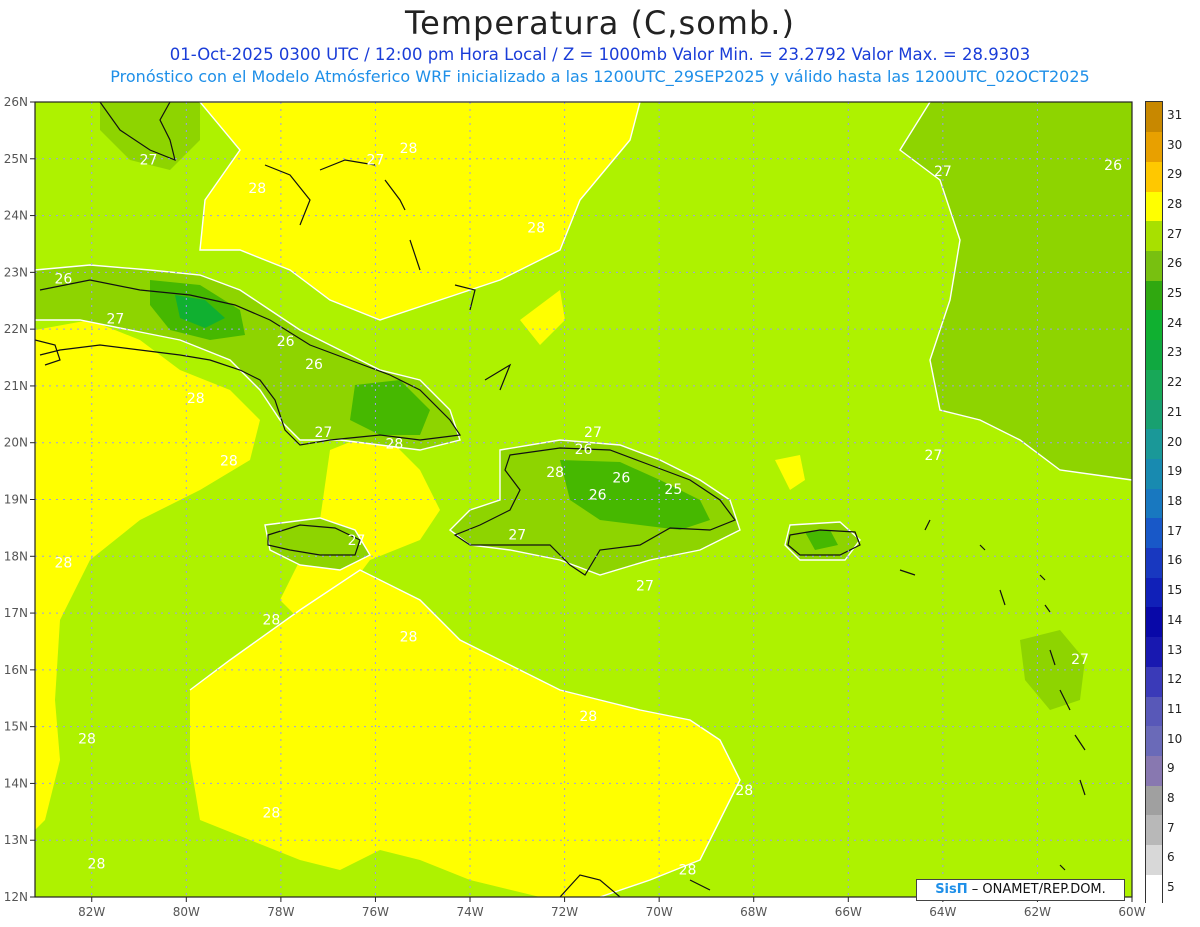  I want to click on colorbar-label: 11, so click(1175, 708).